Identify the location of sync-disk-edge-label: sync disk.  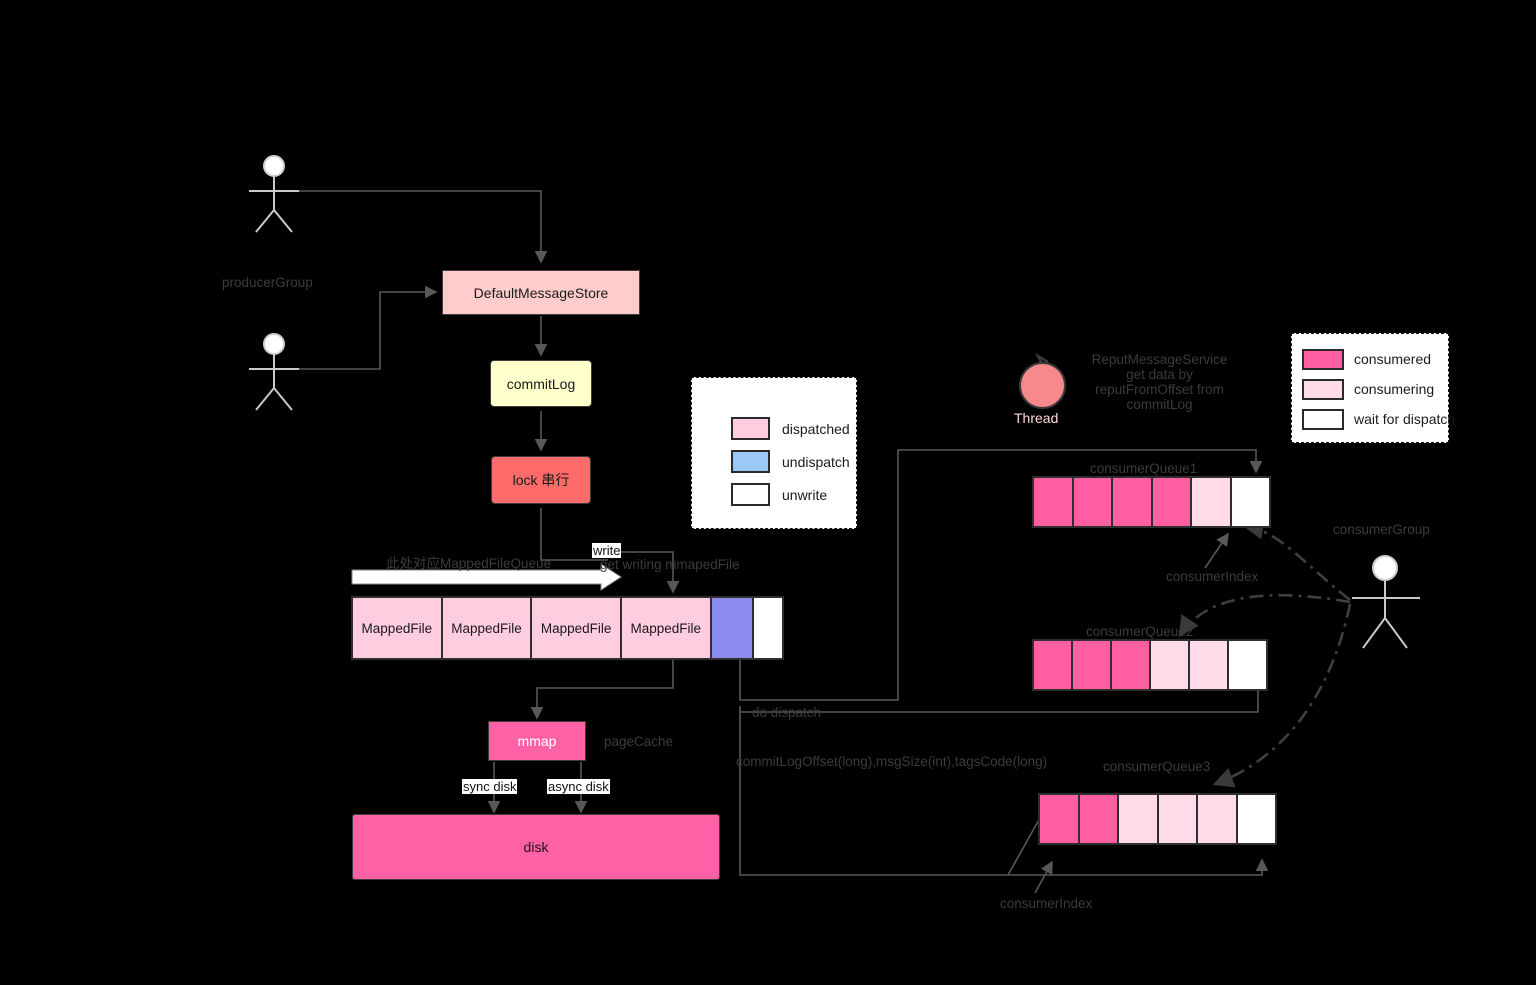
(490, 786).